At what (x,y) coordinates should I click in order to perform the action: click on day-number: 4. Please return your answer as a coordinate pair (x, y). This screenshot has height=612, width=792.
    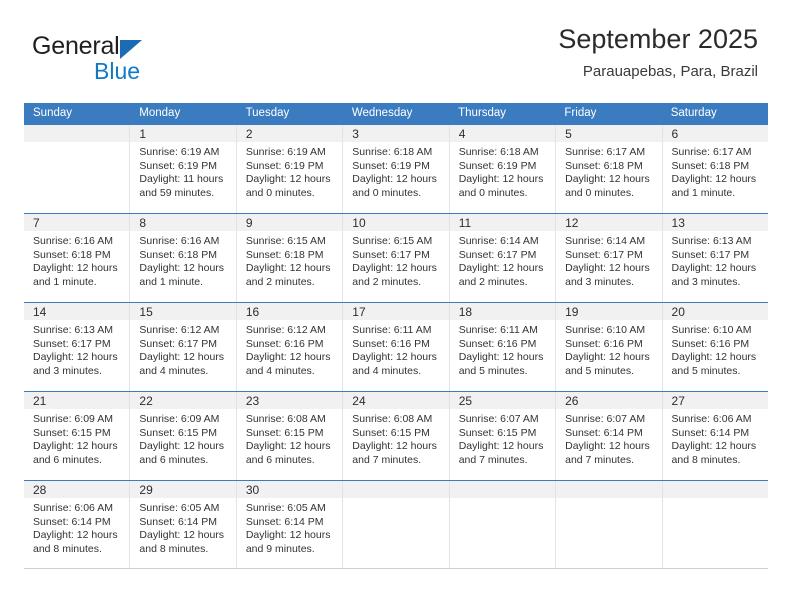
    Looking at the image, I should click on (462, 134).